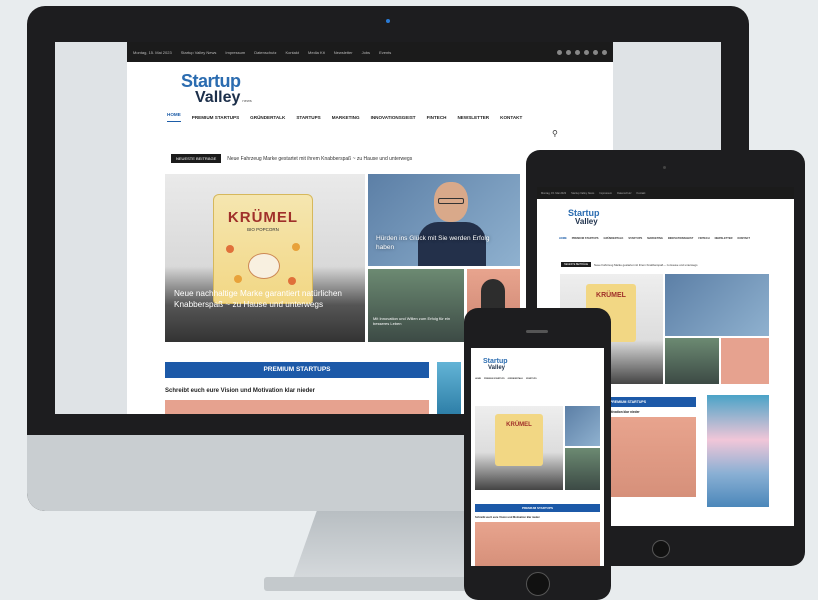  Describe the element at coordinates (343, 52) in the screenshot. I see `topbar-link: Newsletter` at that location.